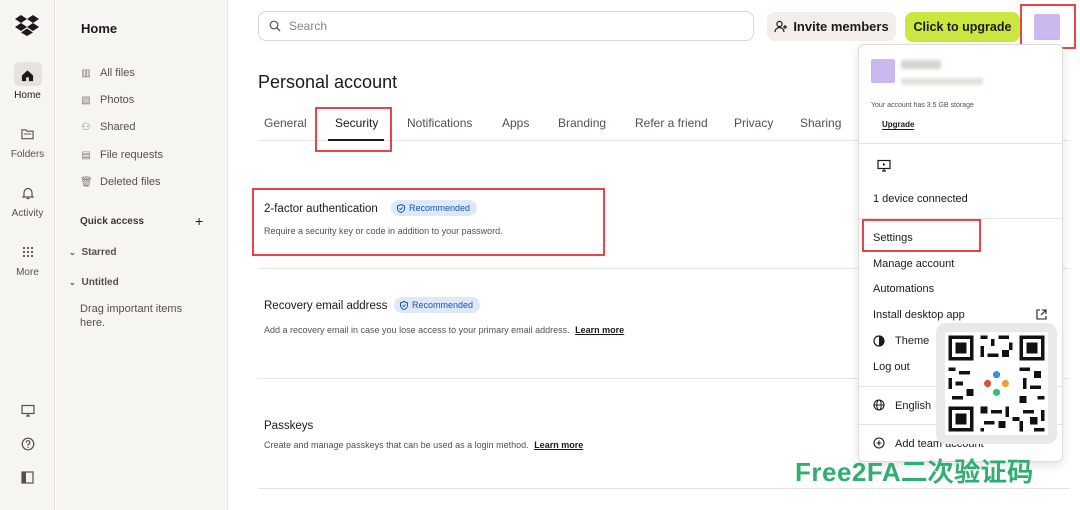  I want to click on rail-label-more: More, so click(27, 272).